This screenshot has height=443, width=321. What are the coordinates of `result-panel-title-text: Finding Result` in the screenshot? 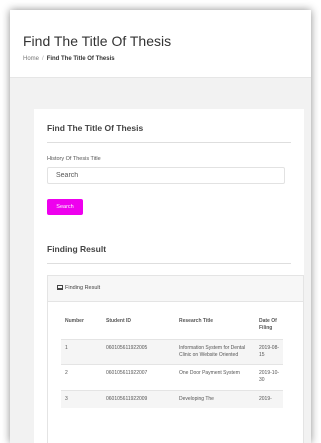 It's located at (83, 288).